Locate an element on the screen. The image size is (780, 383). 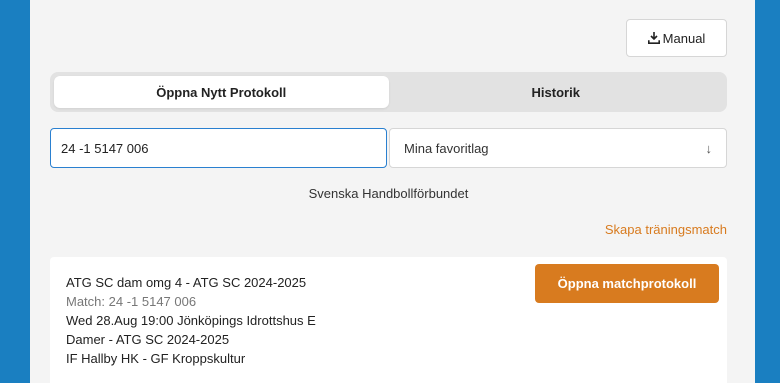
tab-open-new-protocol: Öppna Nytt Protokoll is located at coordinates (221, 92).